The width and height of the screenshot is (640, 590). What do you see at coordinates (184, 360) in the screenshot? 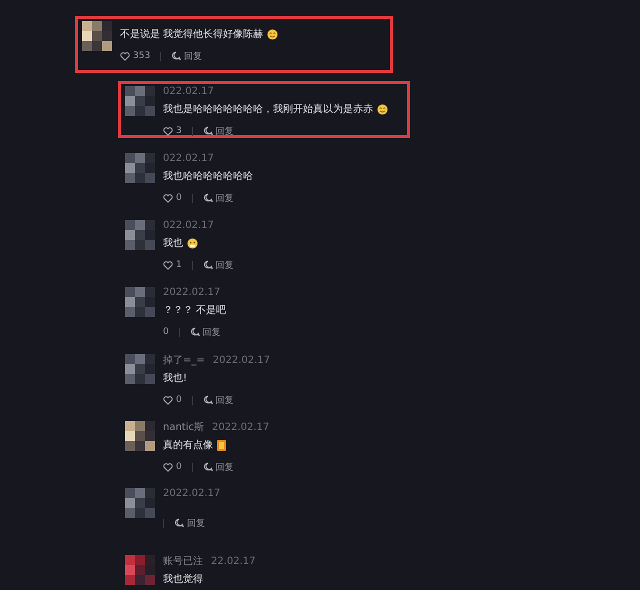
I see `user-name: 掉了=_=` at bounding box center [184, 360].